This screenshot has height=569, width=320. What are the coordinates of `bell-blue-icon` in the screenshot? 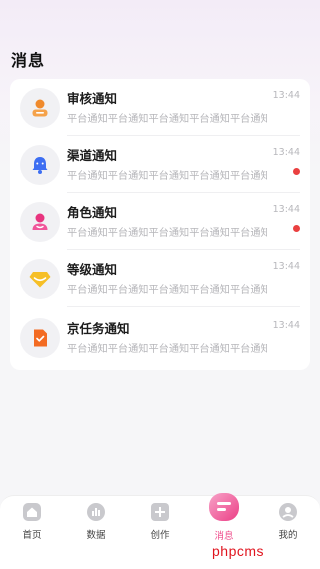 It's located at (40, 165).